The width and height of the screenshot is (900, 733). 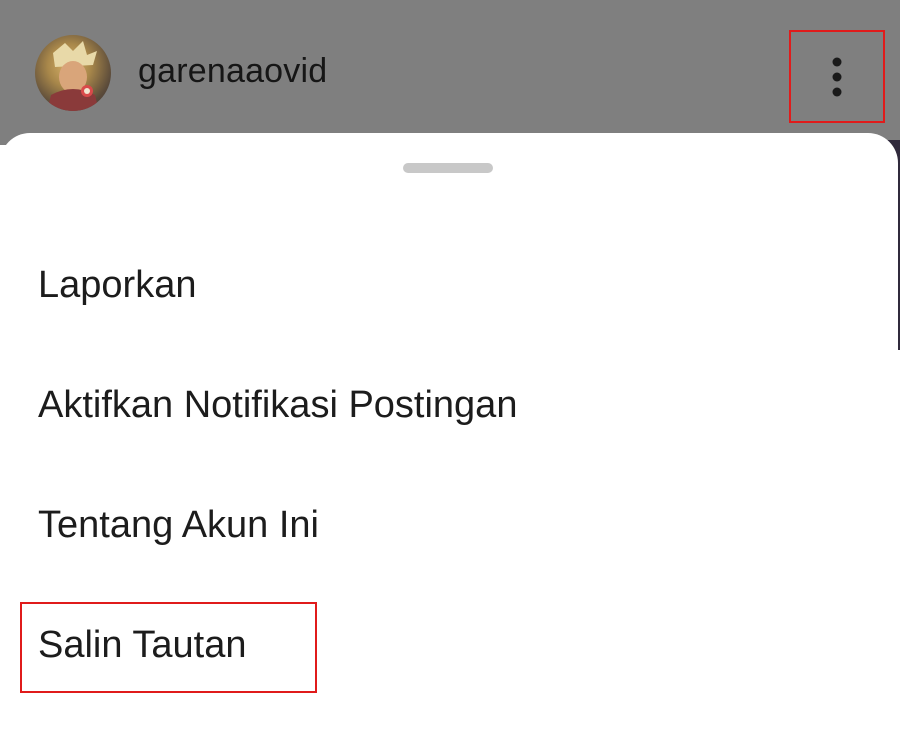 I want to click on menu-item-report: Laporkan, so click(x=117, y=285).